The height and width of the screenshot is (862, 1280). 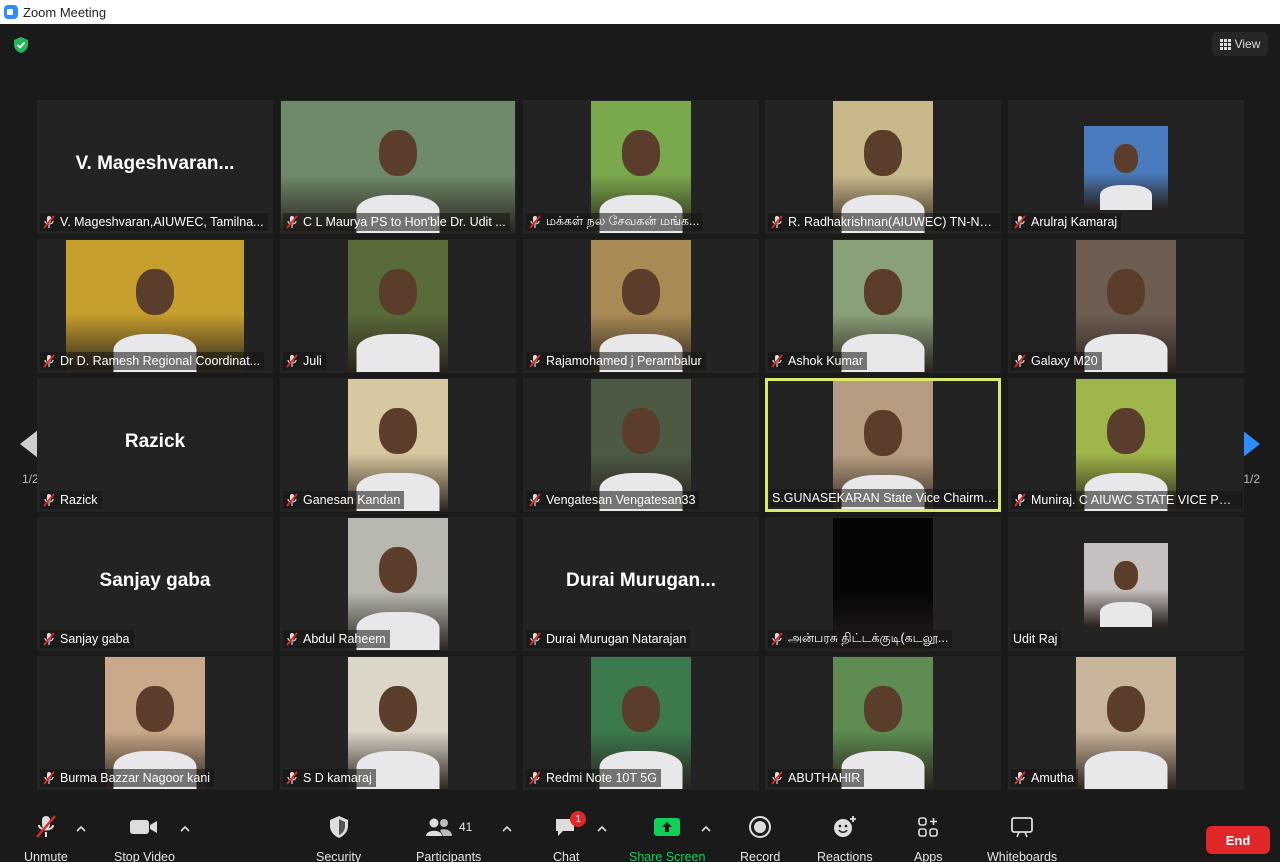 I want to click on whiteboards-button: Whiteboards, so click(x=1022, y=838).